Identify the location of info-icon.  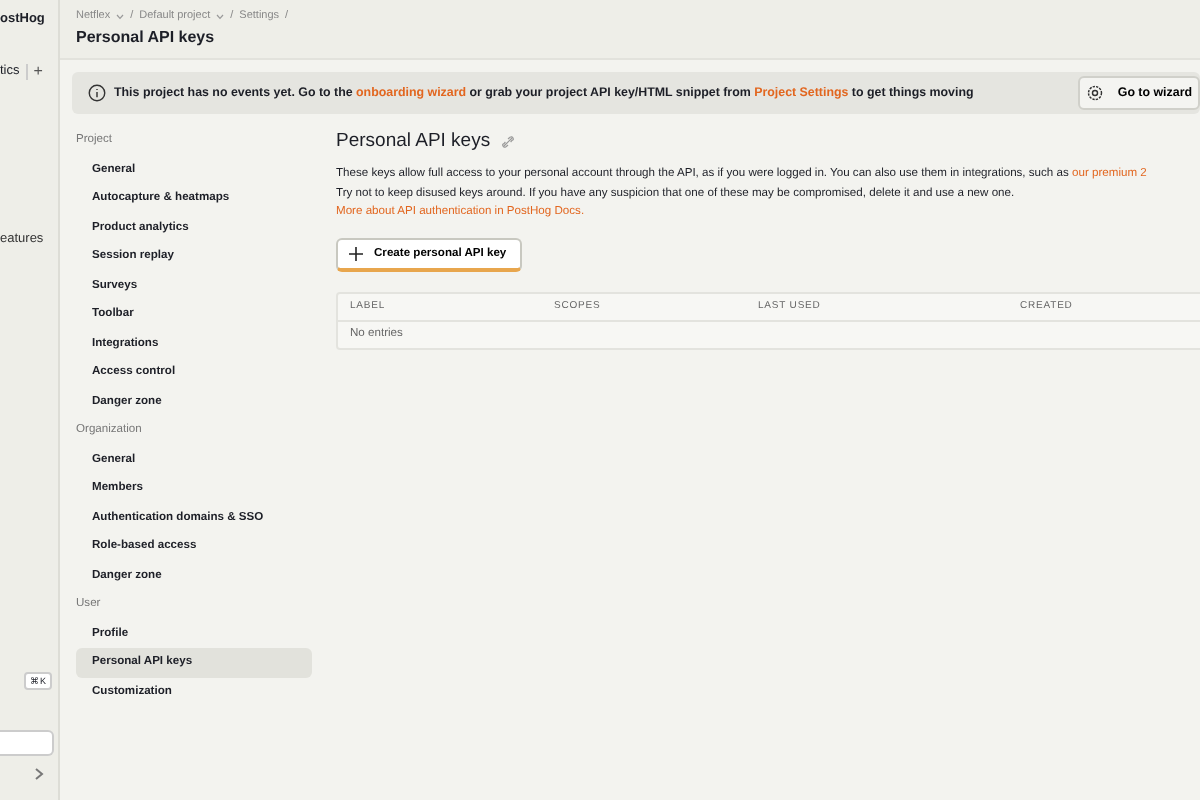
(97, 93).